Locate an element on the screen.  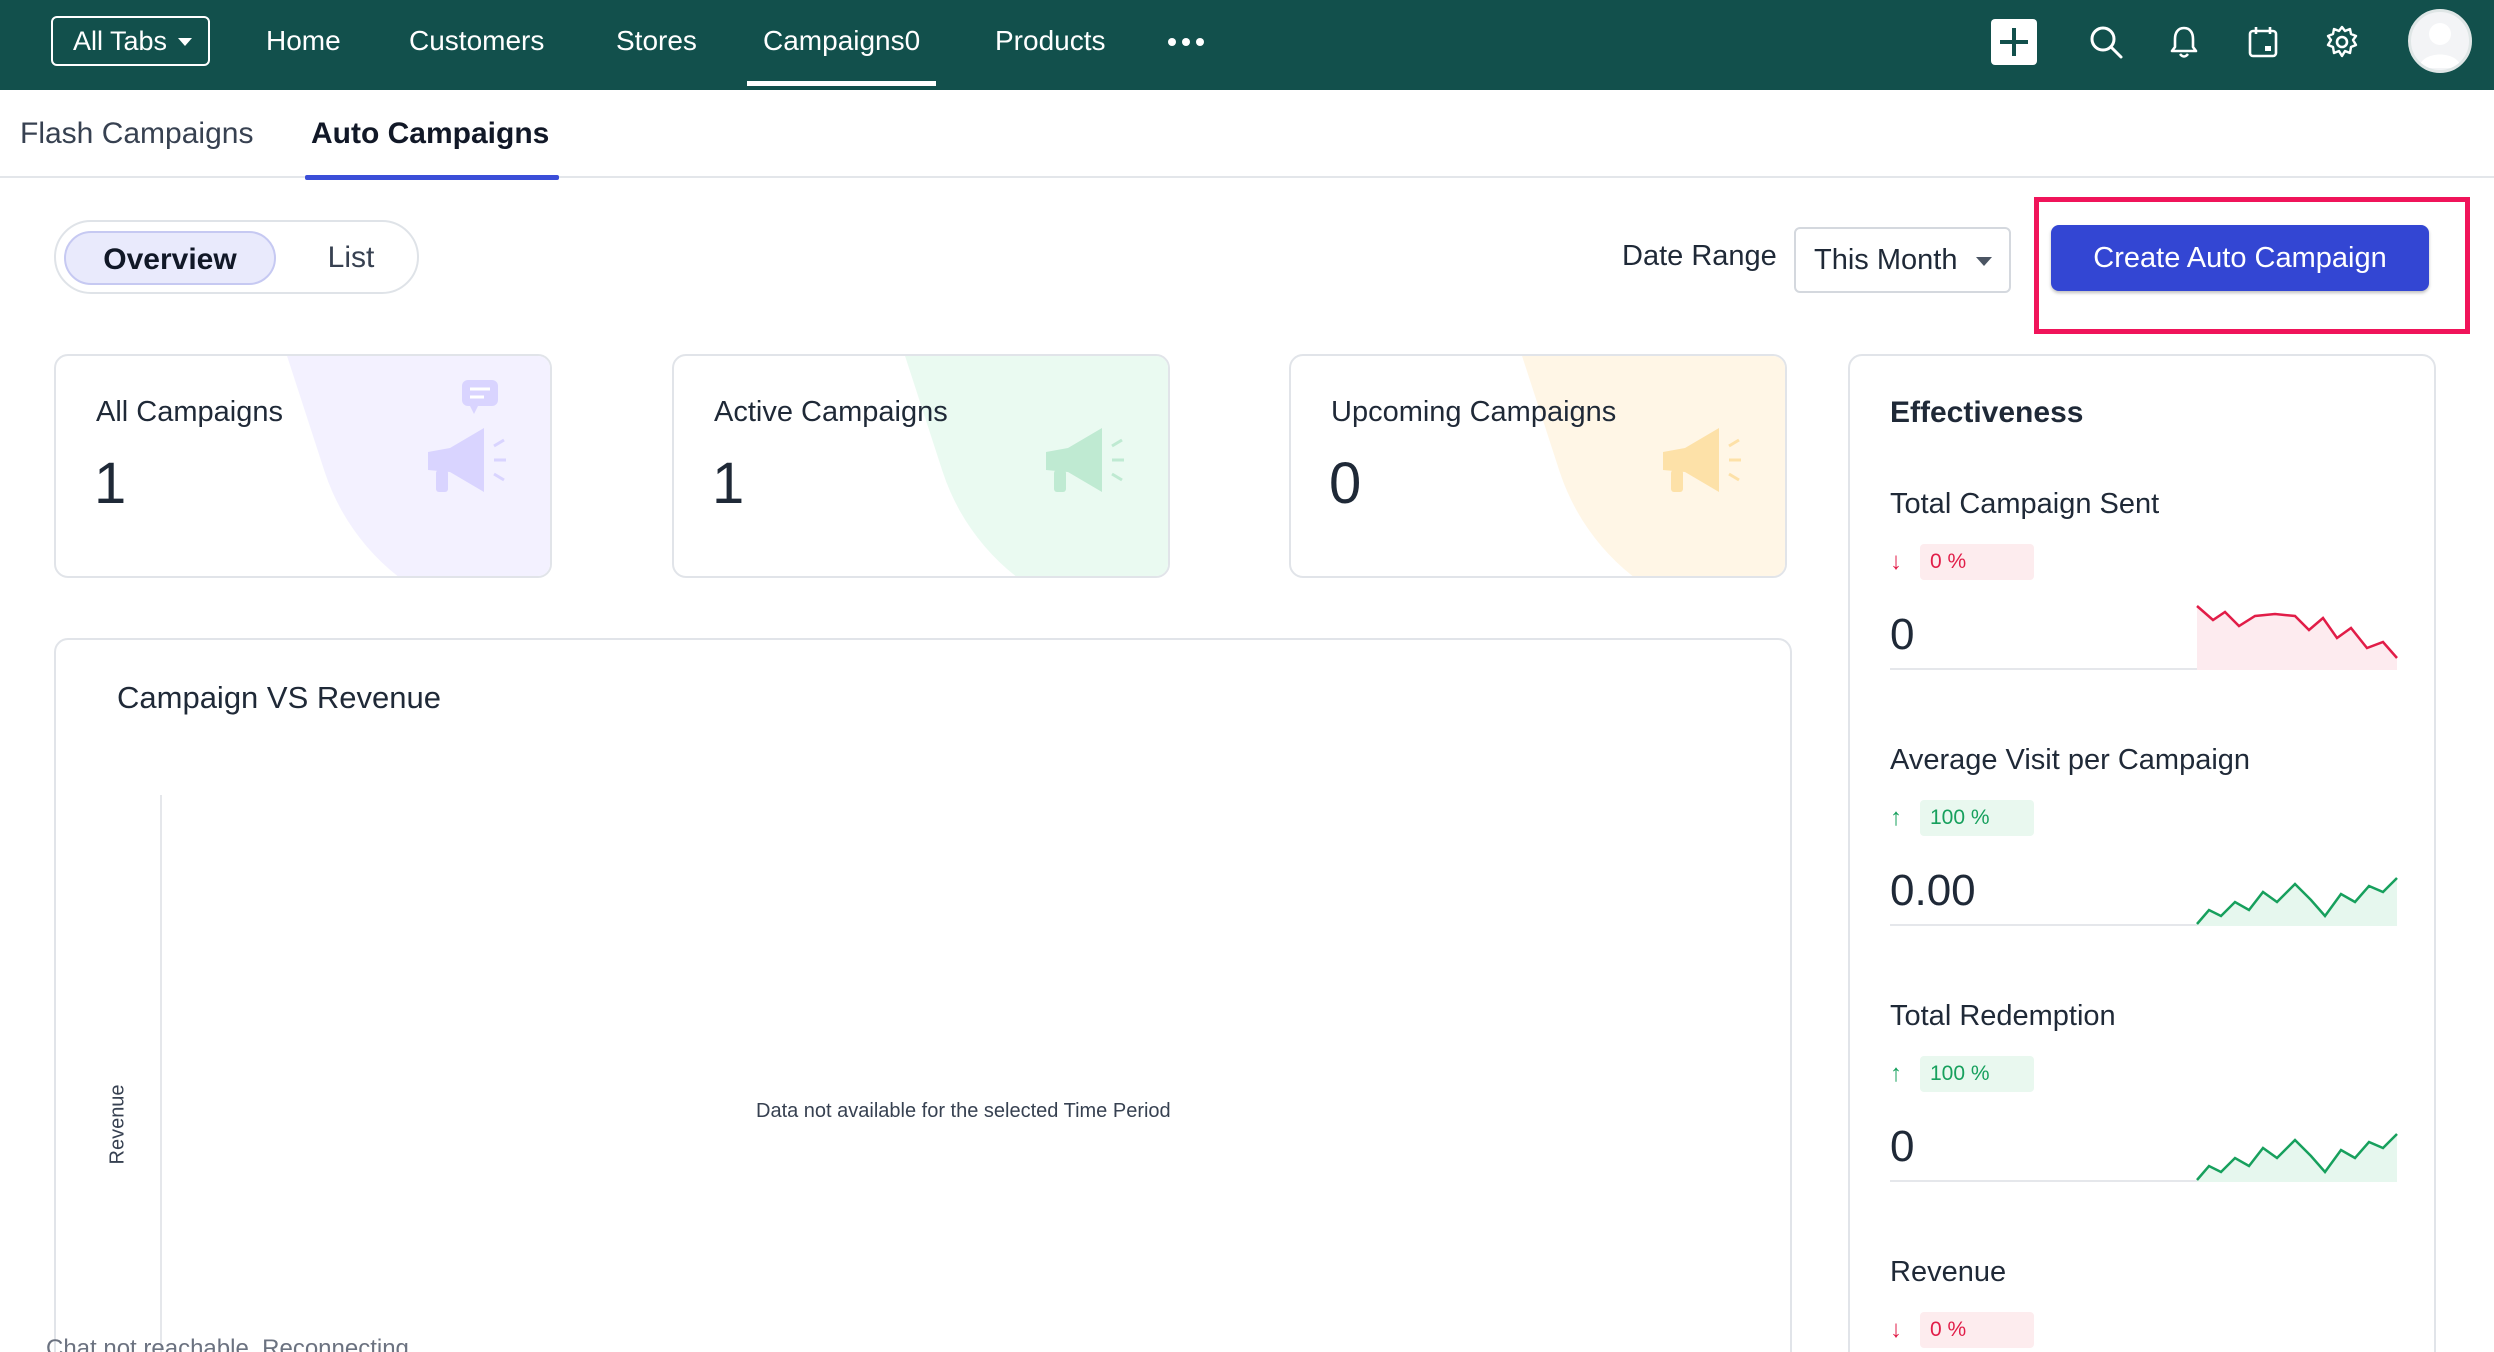
stat-card-upcoming-campaigns: Upcoming Campaigns 0 is located at coordinates (1538, 466).